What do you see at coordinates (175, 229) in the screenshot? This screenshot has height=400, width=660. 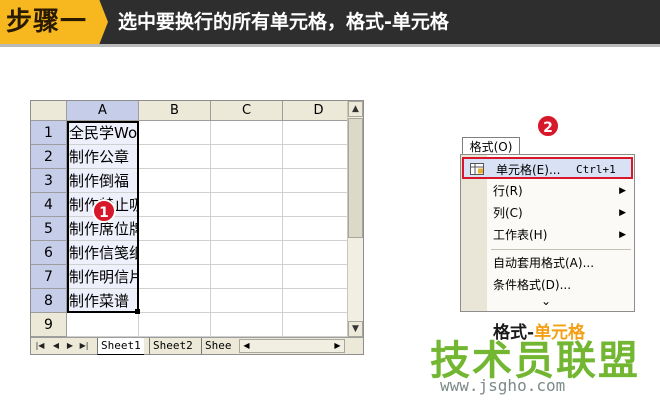 I see `column-b-cells` at bounding box center [175, 229].